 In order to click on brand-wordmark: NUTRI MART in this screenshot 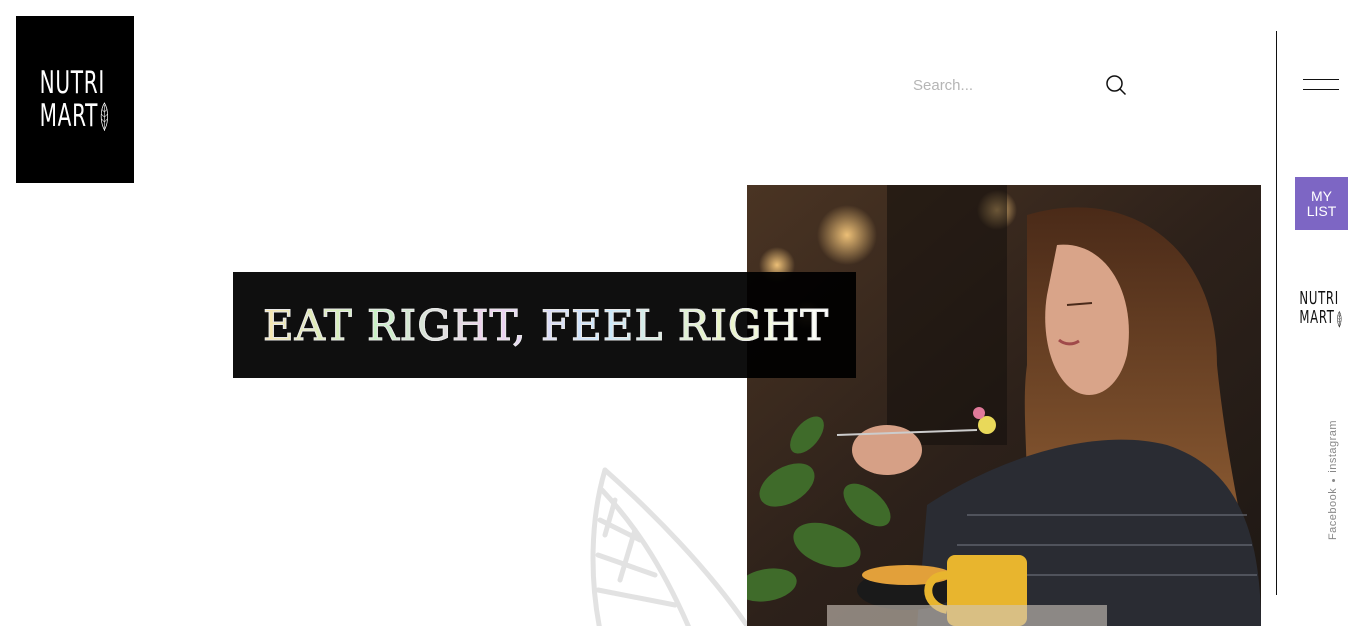, I will do `click(75, 99)`.